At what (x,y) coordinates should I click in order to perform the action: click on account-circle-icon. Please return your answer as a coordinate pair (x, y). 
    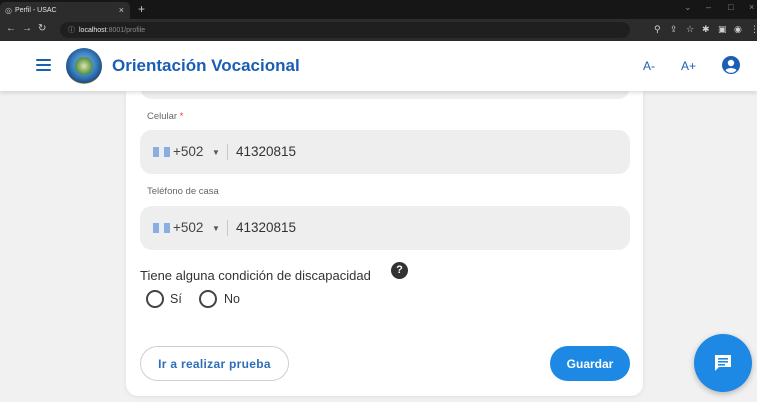
    Looking at the image, I should click on (731, 65).